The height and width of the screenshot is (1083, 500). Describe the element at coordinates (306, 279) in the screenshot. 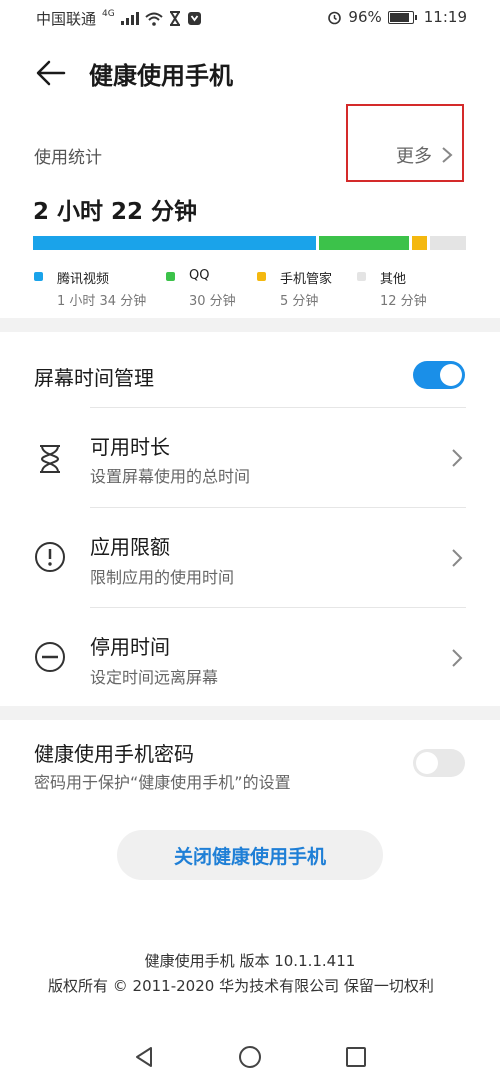

I see `legend-app-name: 手机管家` at that location.